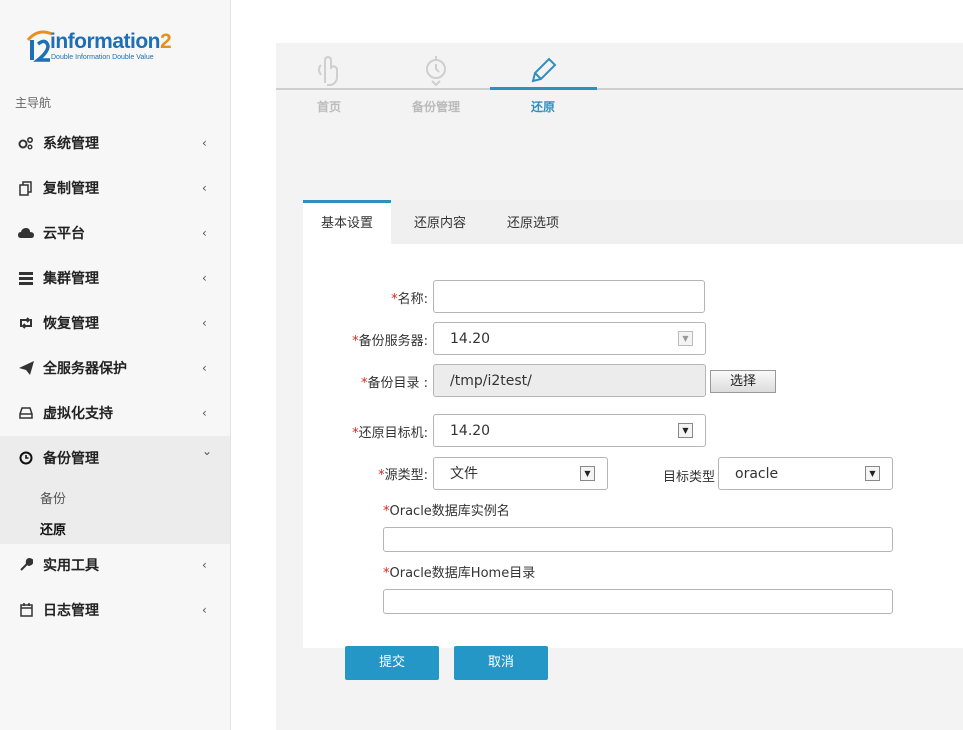 The width and height of the screenshot is (963, 730). What do you see at coordinates (26, 143) in the screenshot?
I see `gears-icon` at bounding box center [26, 143].